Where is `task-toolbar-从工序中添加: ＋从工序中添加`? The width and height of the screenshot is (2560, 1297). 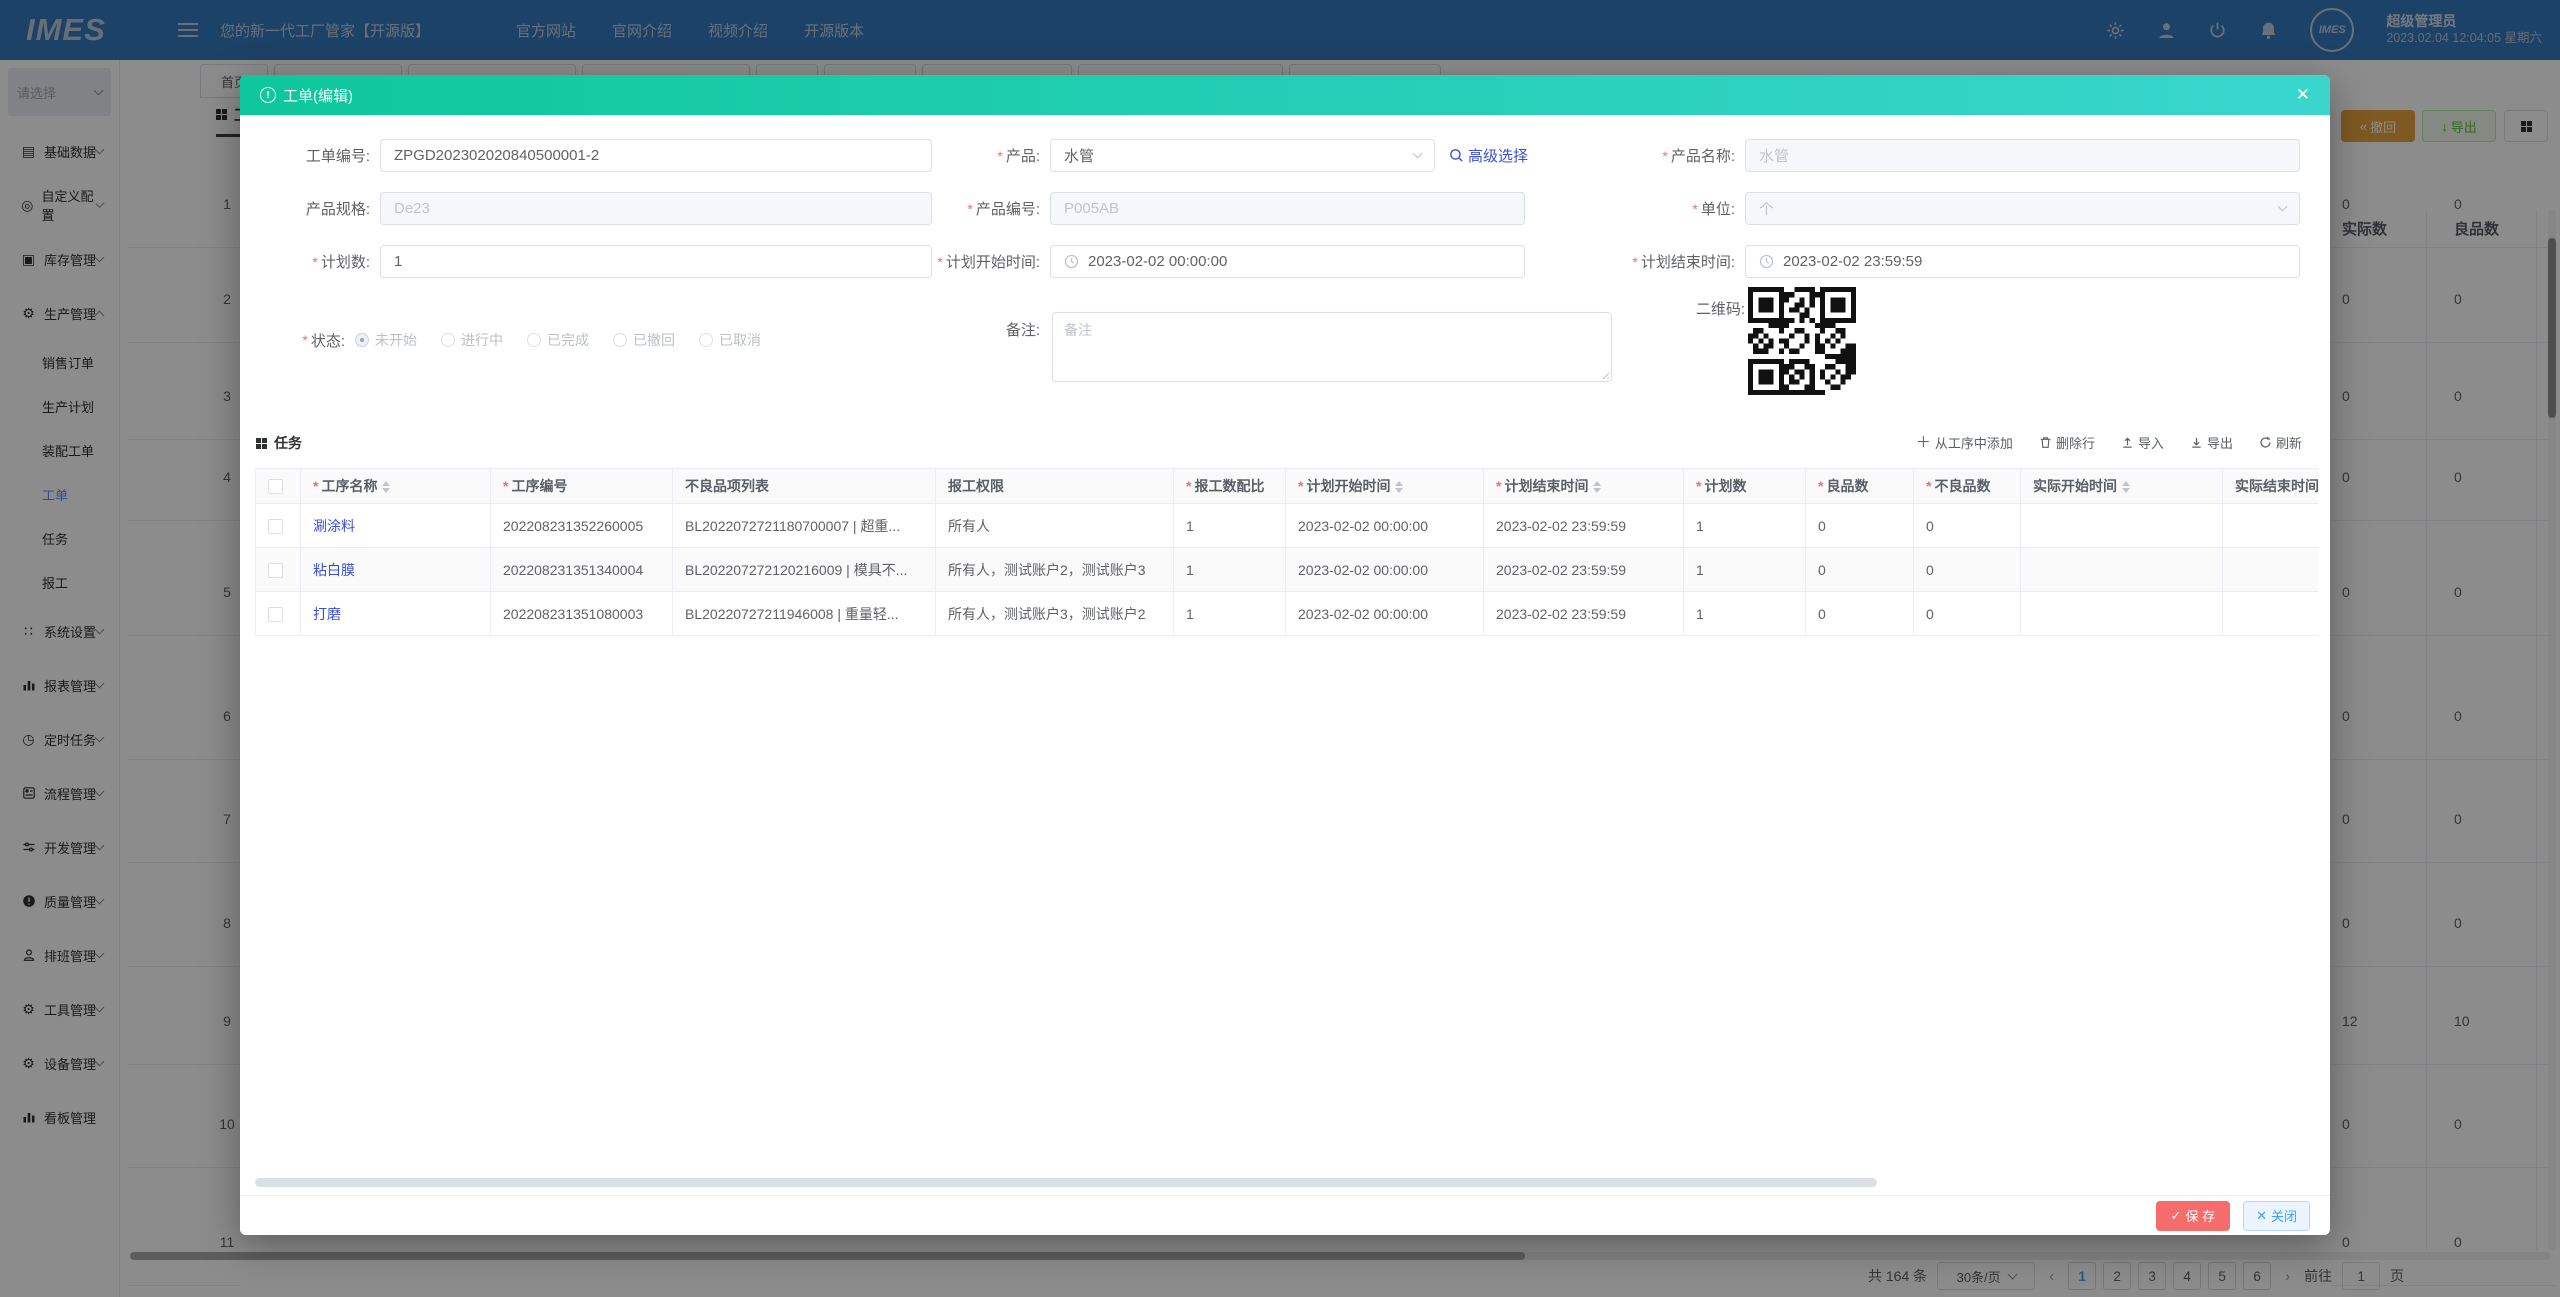 task-toolbar-从工序中添加: ＋从工序中添加 is located at coordinates (1964, 442).